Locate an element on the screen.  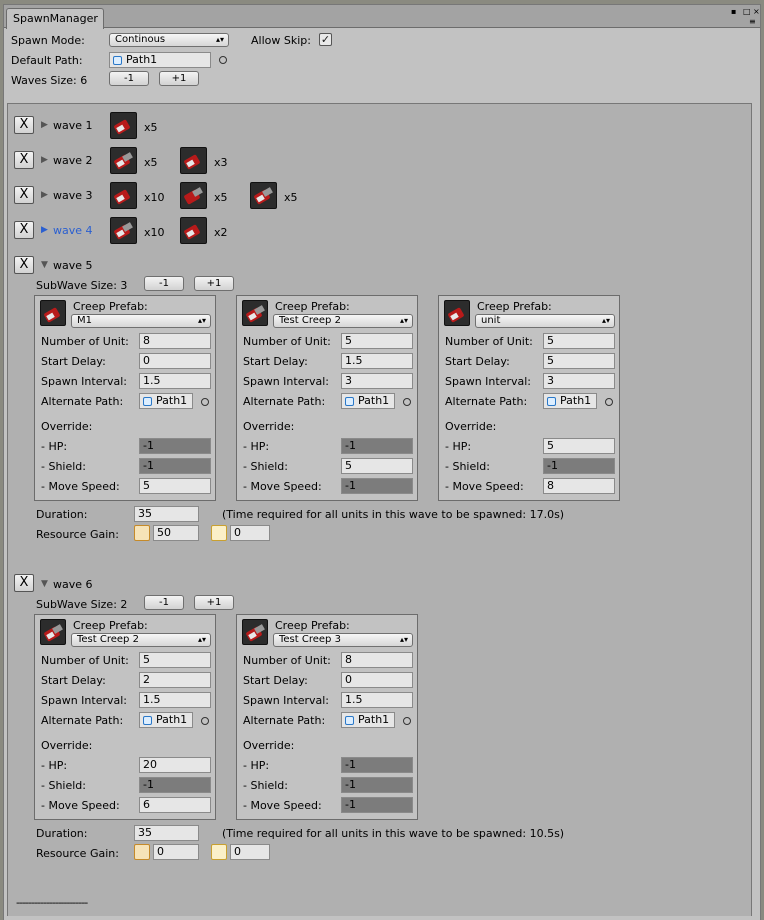
move-speed-field: 6 is located at coordinates (175, 805).